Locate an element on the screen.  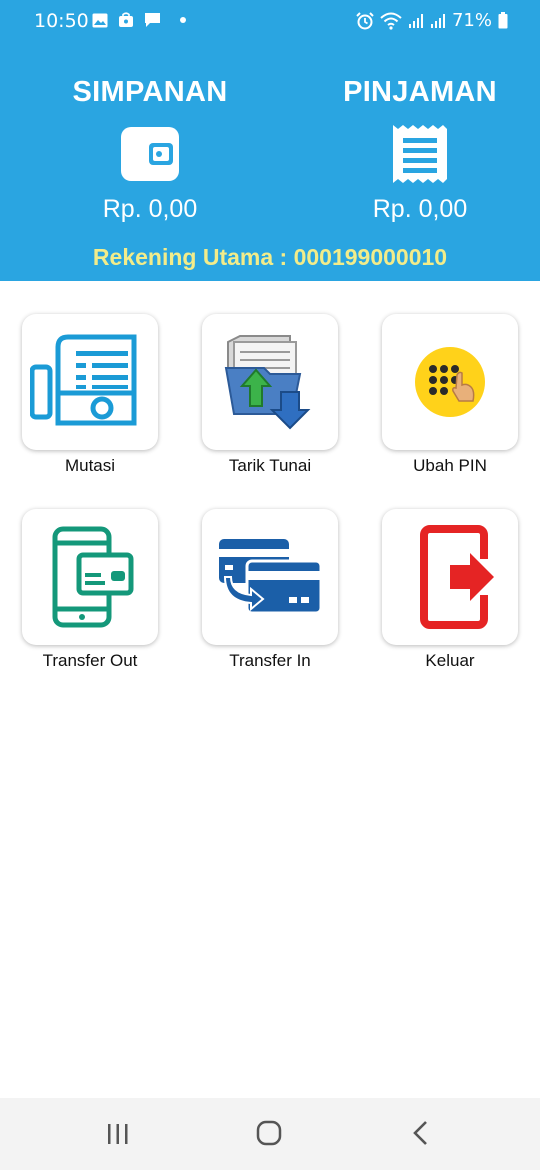
wallet-icon is located at coordinates (150, 154).